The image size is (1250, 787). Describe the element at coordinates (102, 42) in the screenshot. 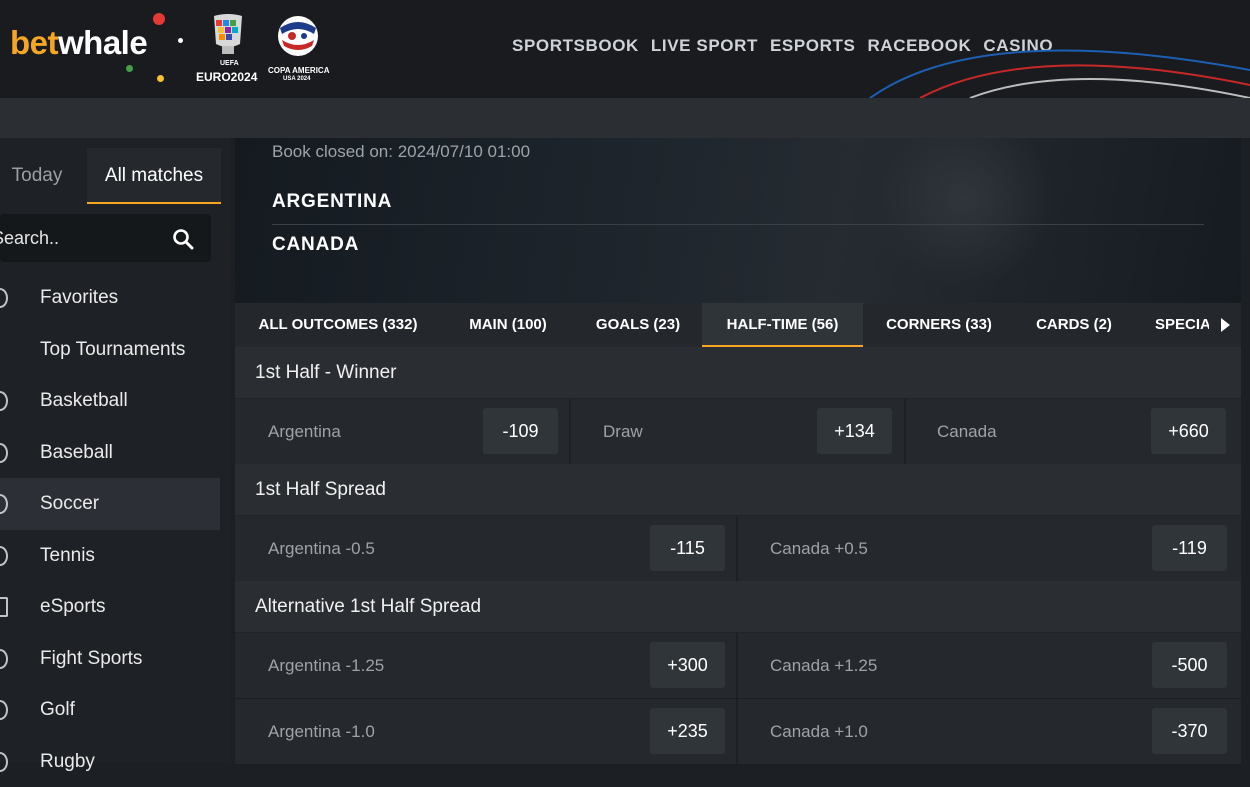

I see `logo-whale-text: whale` at that location.